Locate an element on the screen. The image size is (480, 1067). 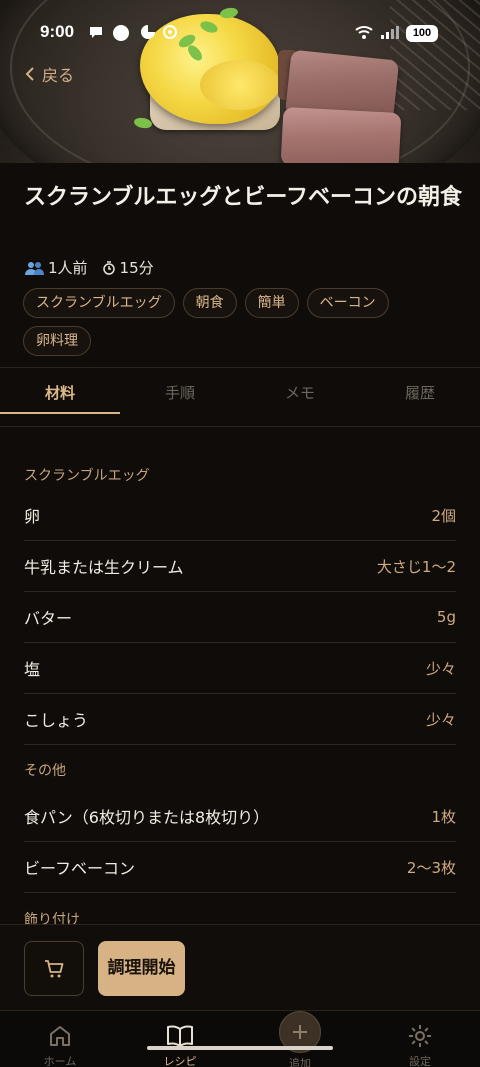
recipe-tabs: 材料 手順 メモ 履歴 is located at coordinates (240, 397).